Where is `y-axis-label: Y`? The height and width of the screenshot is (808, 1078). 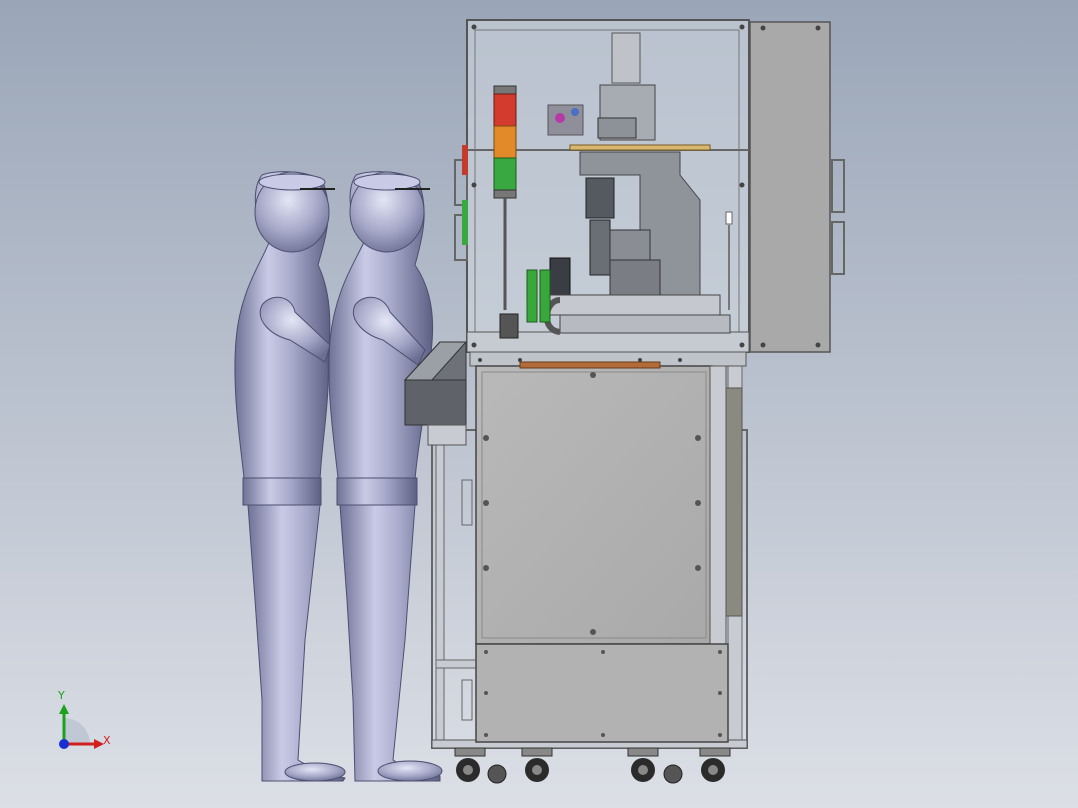 y-axis-label: Y is located at coordinates (61, 695).